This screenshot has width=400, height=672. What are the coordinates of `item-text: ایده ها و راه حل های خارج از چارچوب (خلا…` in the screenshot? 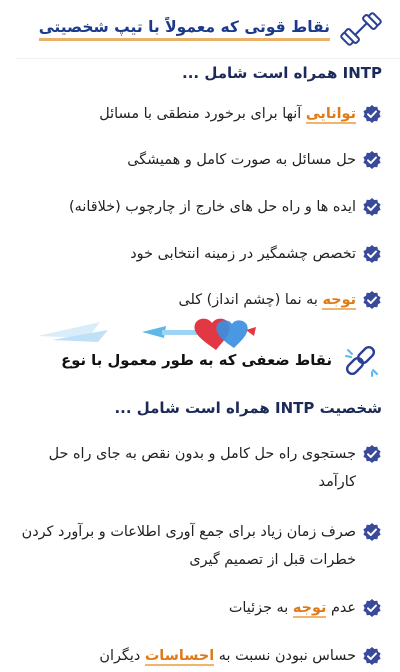 It's located at (212, 207).